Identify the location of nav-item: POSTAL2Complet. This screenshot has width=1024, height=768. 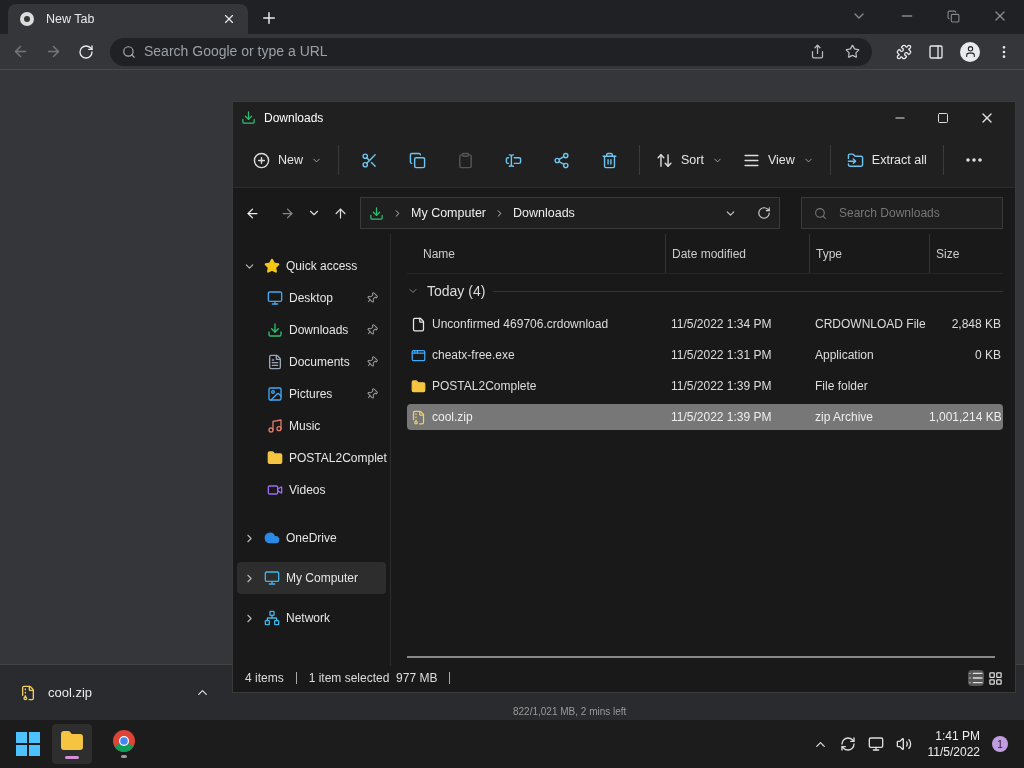
(311, 458).